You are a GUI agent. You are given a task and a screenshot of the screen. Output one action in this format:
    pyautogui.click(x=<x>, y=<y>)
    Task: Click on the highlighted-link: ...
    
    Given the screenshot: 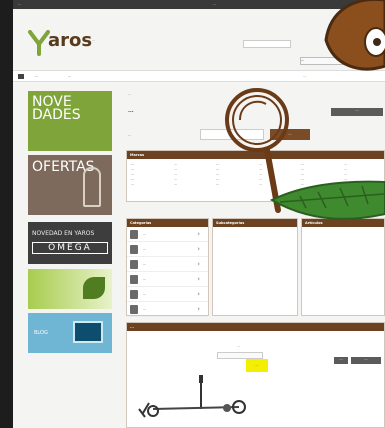 What is the action you would take?
    pyautogui.click(x=257, y=365)
    